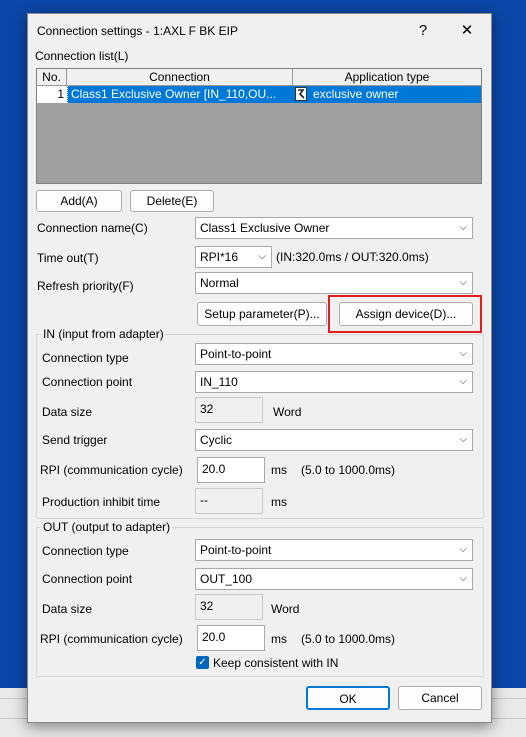 The image size is (526, 737). Describe the element at coordinates (231, 470) in the screenshot. I see `in-rpi-input: 20.0` at that location.